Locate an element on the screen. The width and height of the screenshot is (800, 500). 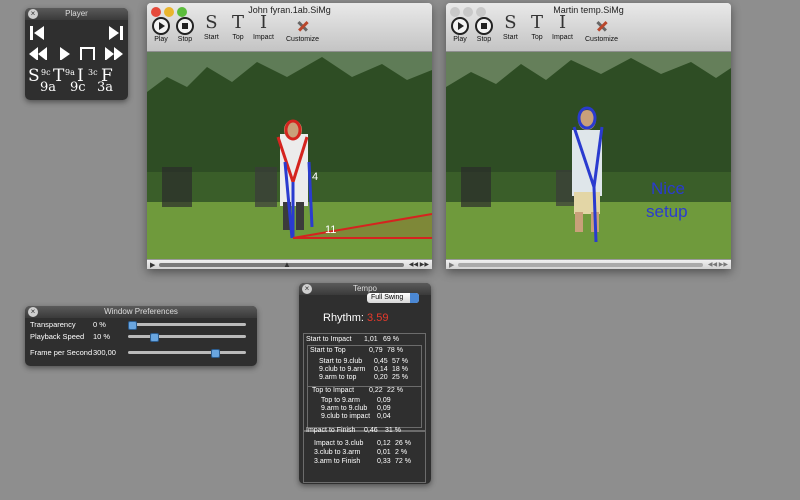
player-title-bar: × Player is located at coordinates (76, 14).